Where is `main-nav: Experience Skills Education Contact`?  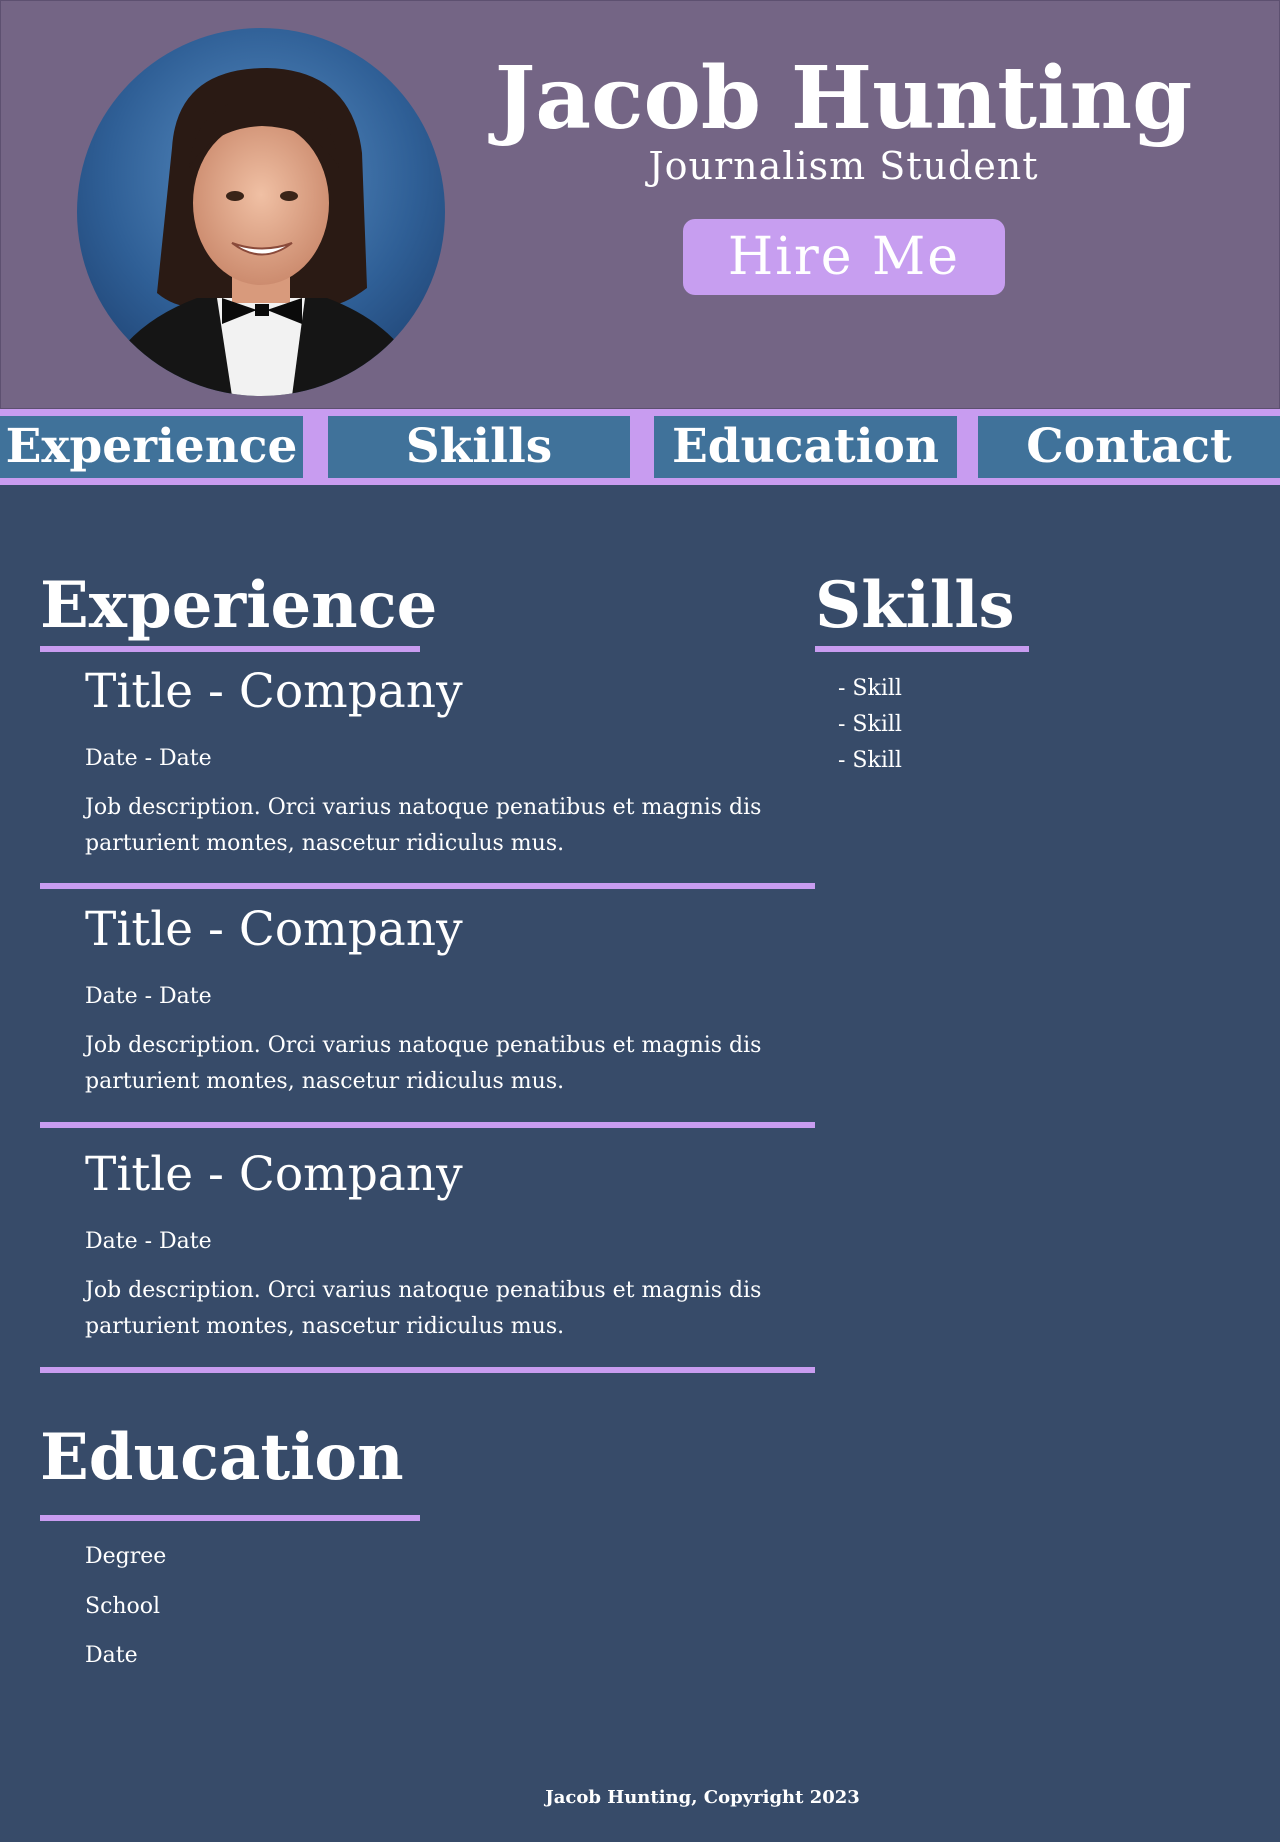 main-nav: Experience Skills Education Contact is located at coordinates (640, 447).